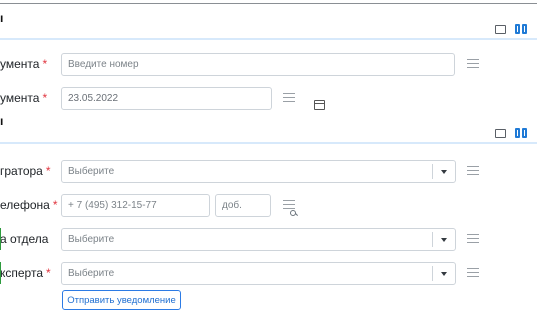 The width and height of the screenshot is (537, 332). Describe the element at coordinates (292, 212) in the screenshot. I see `search-icon` at that location.